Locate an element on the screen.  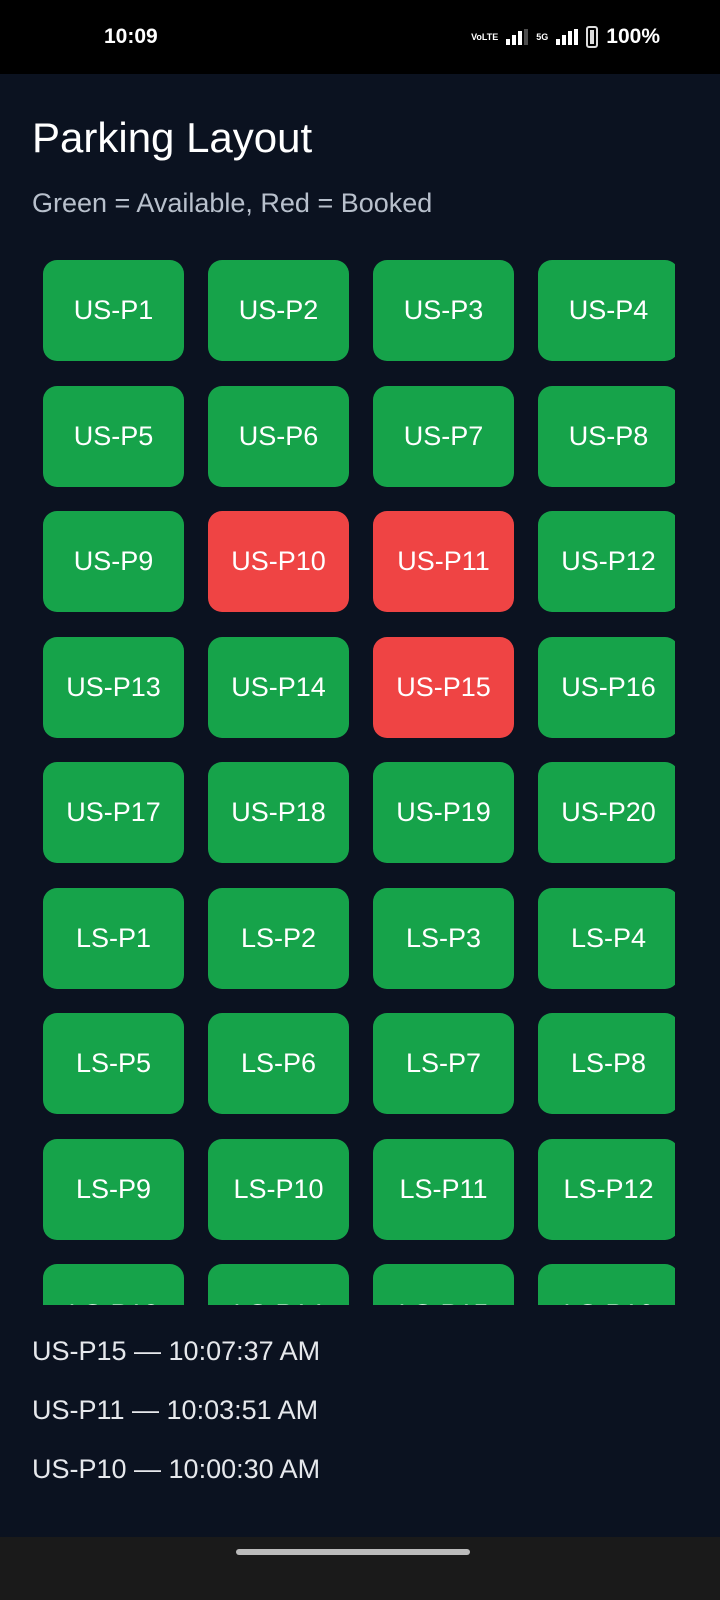
battery-icon is located at coordinates (592, 37).